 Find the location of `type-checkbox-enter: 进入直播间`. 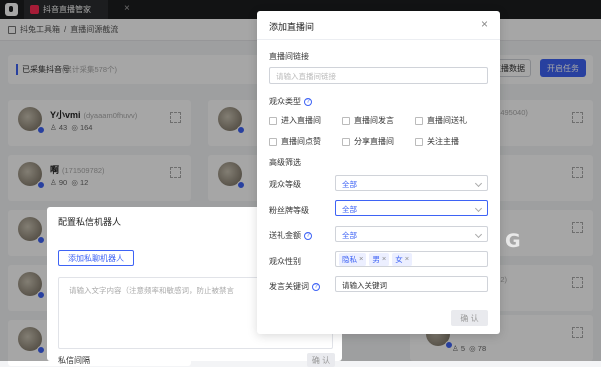

type-checkbox-enter: 进入直播间 is located at coordinates (295, 120).